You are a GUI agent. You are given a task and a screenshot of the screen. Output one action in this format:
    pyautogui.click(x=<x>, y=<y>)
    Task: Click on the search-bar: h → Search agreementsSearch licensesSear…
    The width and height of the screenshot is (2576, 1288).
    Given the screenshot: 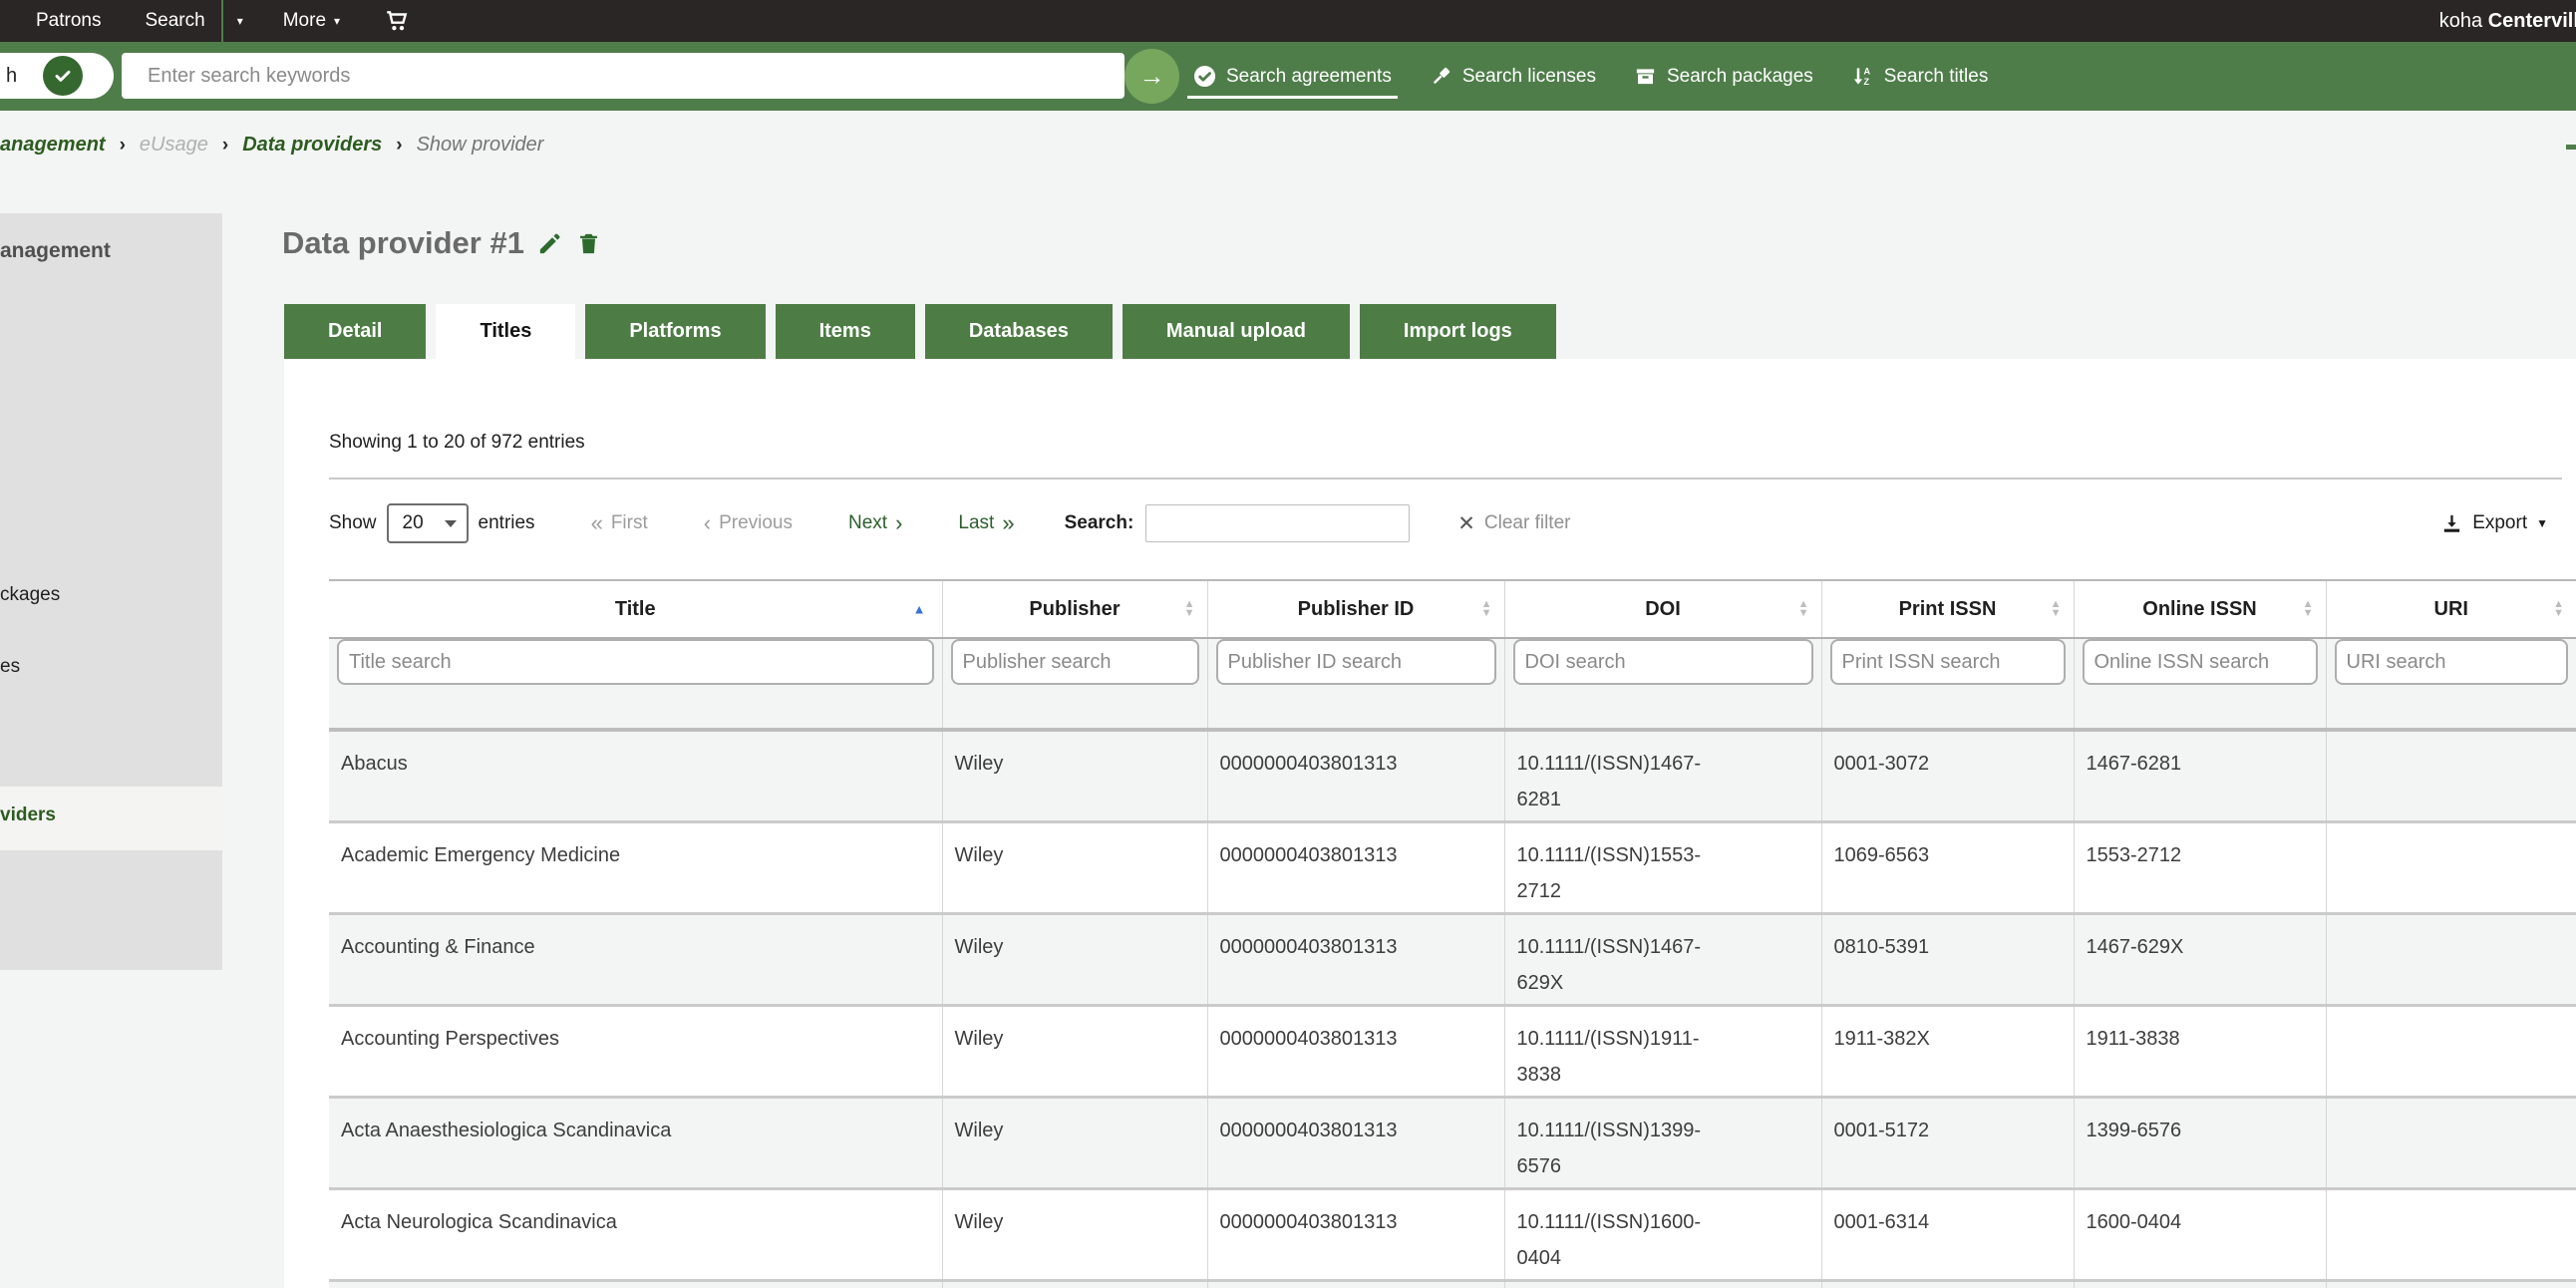 What is the action you would take?
    pyautogui.click(x=1288, y=76)
    